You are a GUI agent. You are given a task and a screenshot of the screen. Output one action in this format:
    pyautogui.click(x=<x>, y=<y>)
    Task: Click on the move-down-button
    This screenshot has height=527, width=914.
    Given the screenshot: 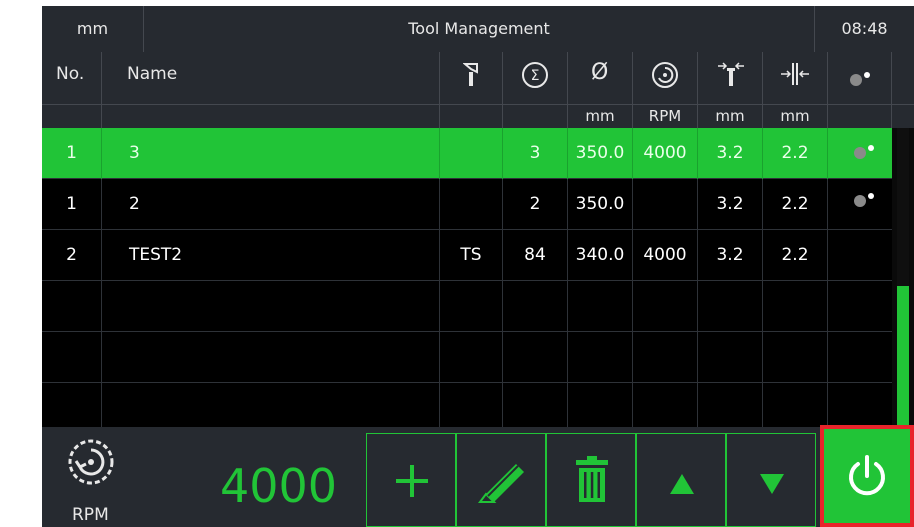 What is the action you would take?
    pyautogui.click(x=771, y=480)
    